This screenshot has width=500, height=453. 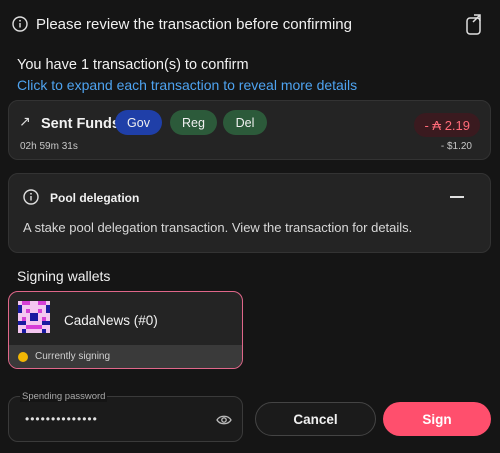 What do you see at coordinates (125, 356) in the screenshot?
I see `wallet-status-bar: Currently signing` at bounding box center [125, 356].